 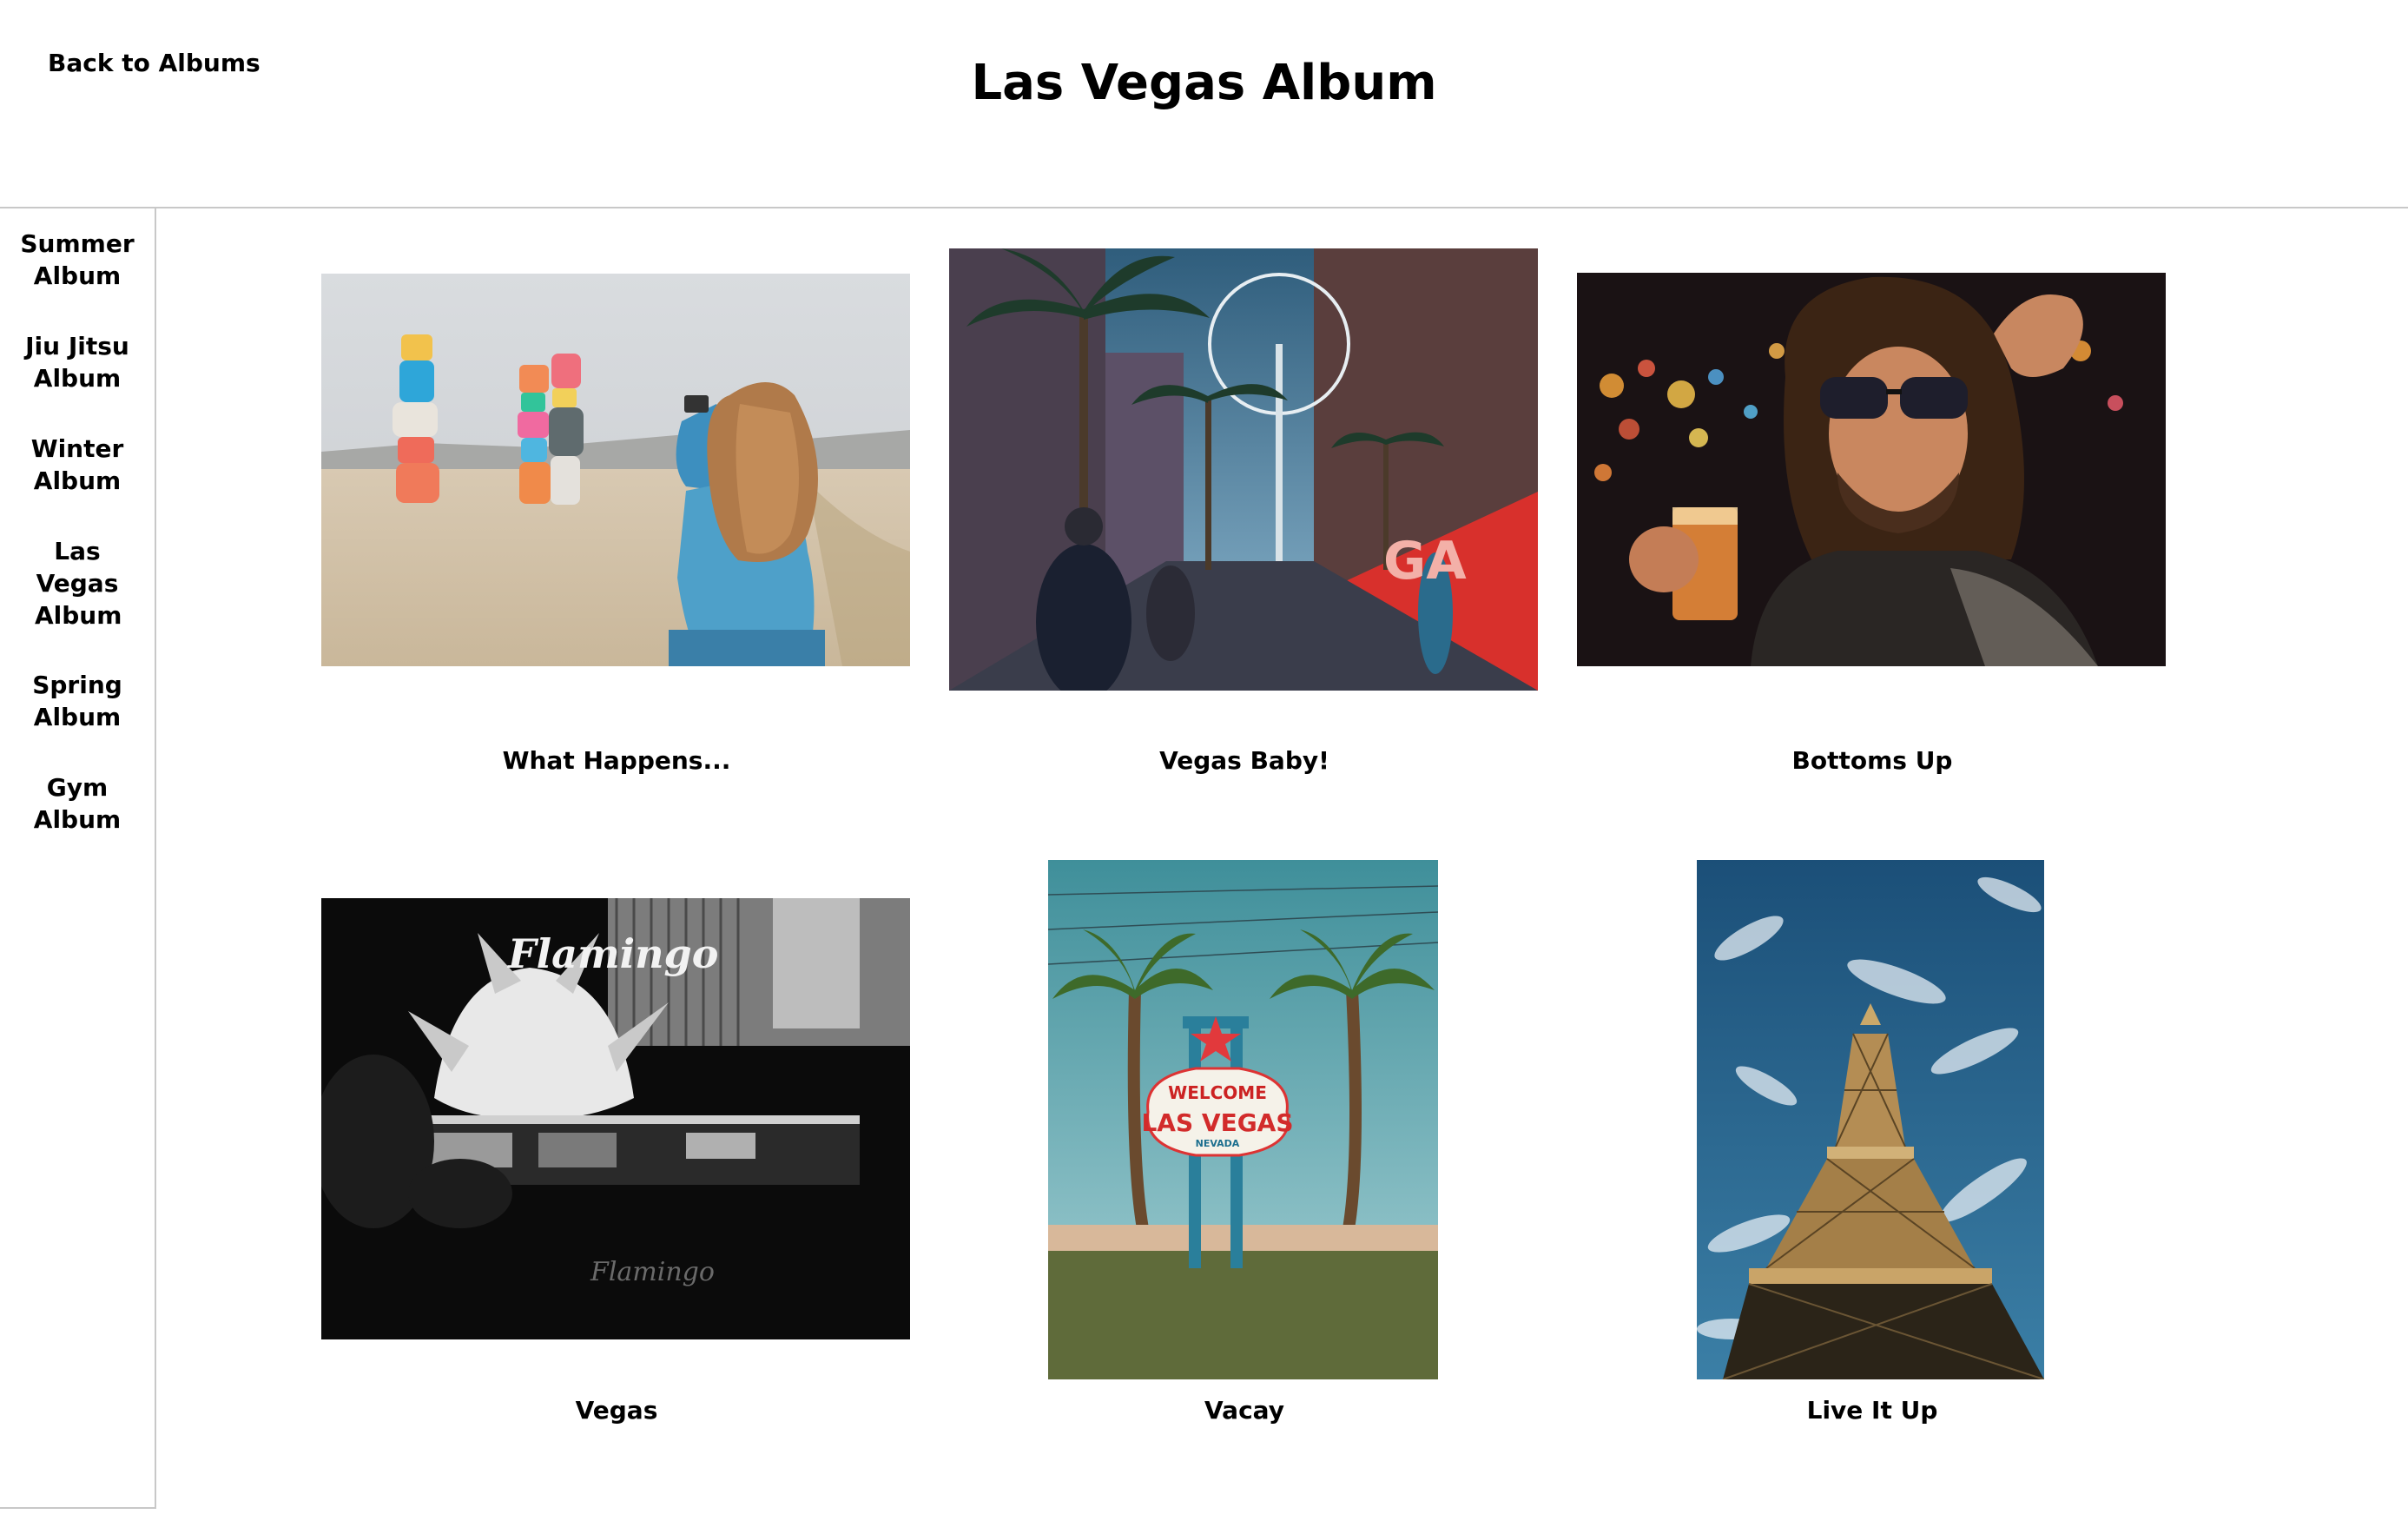 What do you see at coordinates (1204, 83) in the screenshot?
I see `page-title: Las Vegas Album` at bounding box center [1204, 83].